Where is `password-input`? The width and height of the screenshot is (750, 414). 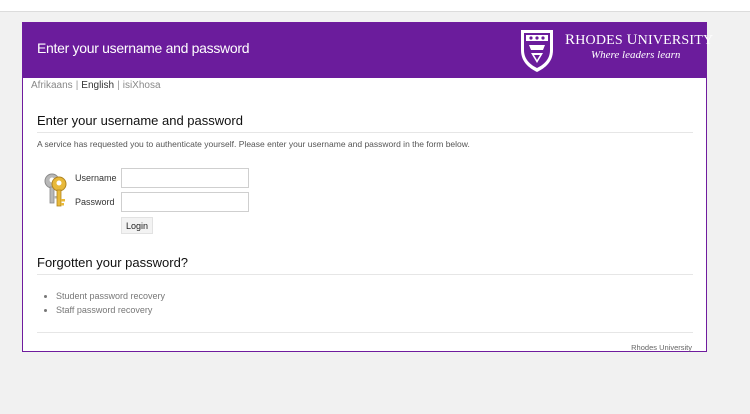 password-input is located at coordinates (185, 202).